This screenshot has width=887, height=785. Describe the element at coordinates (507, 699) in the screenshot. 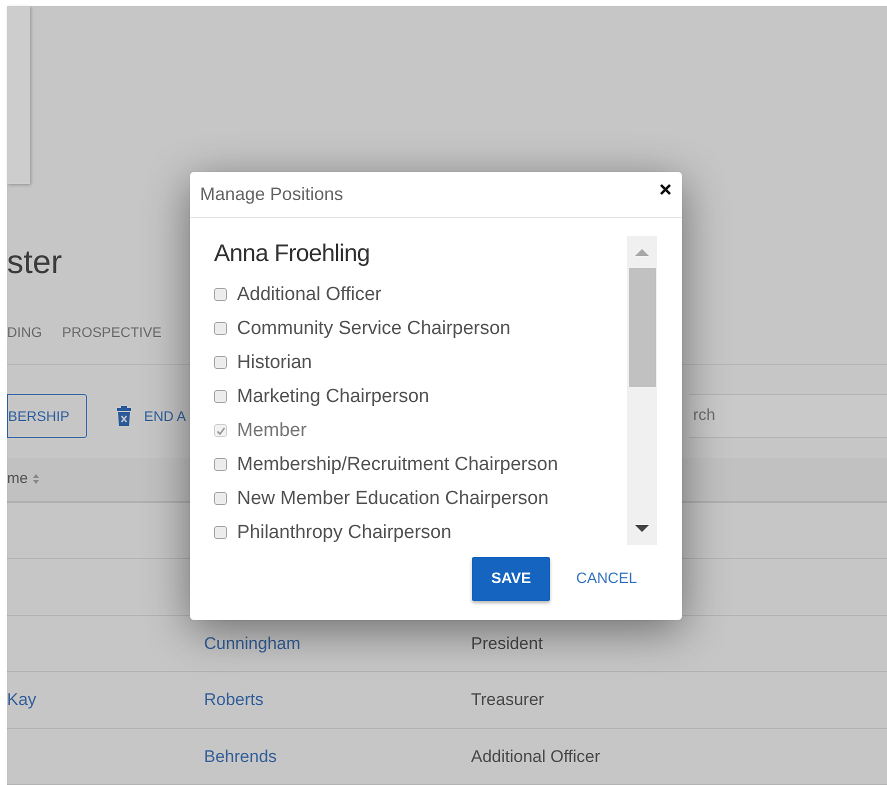

I see `position-cell: Treasurer` at that location.